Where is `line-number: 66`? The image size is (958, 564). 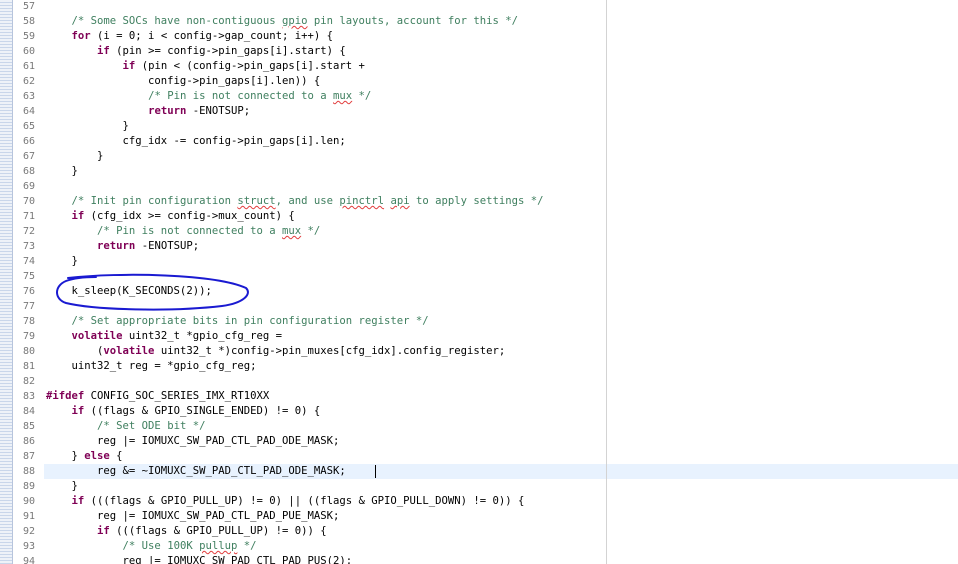 line-number: 66 is located at coordinates (28, 141).